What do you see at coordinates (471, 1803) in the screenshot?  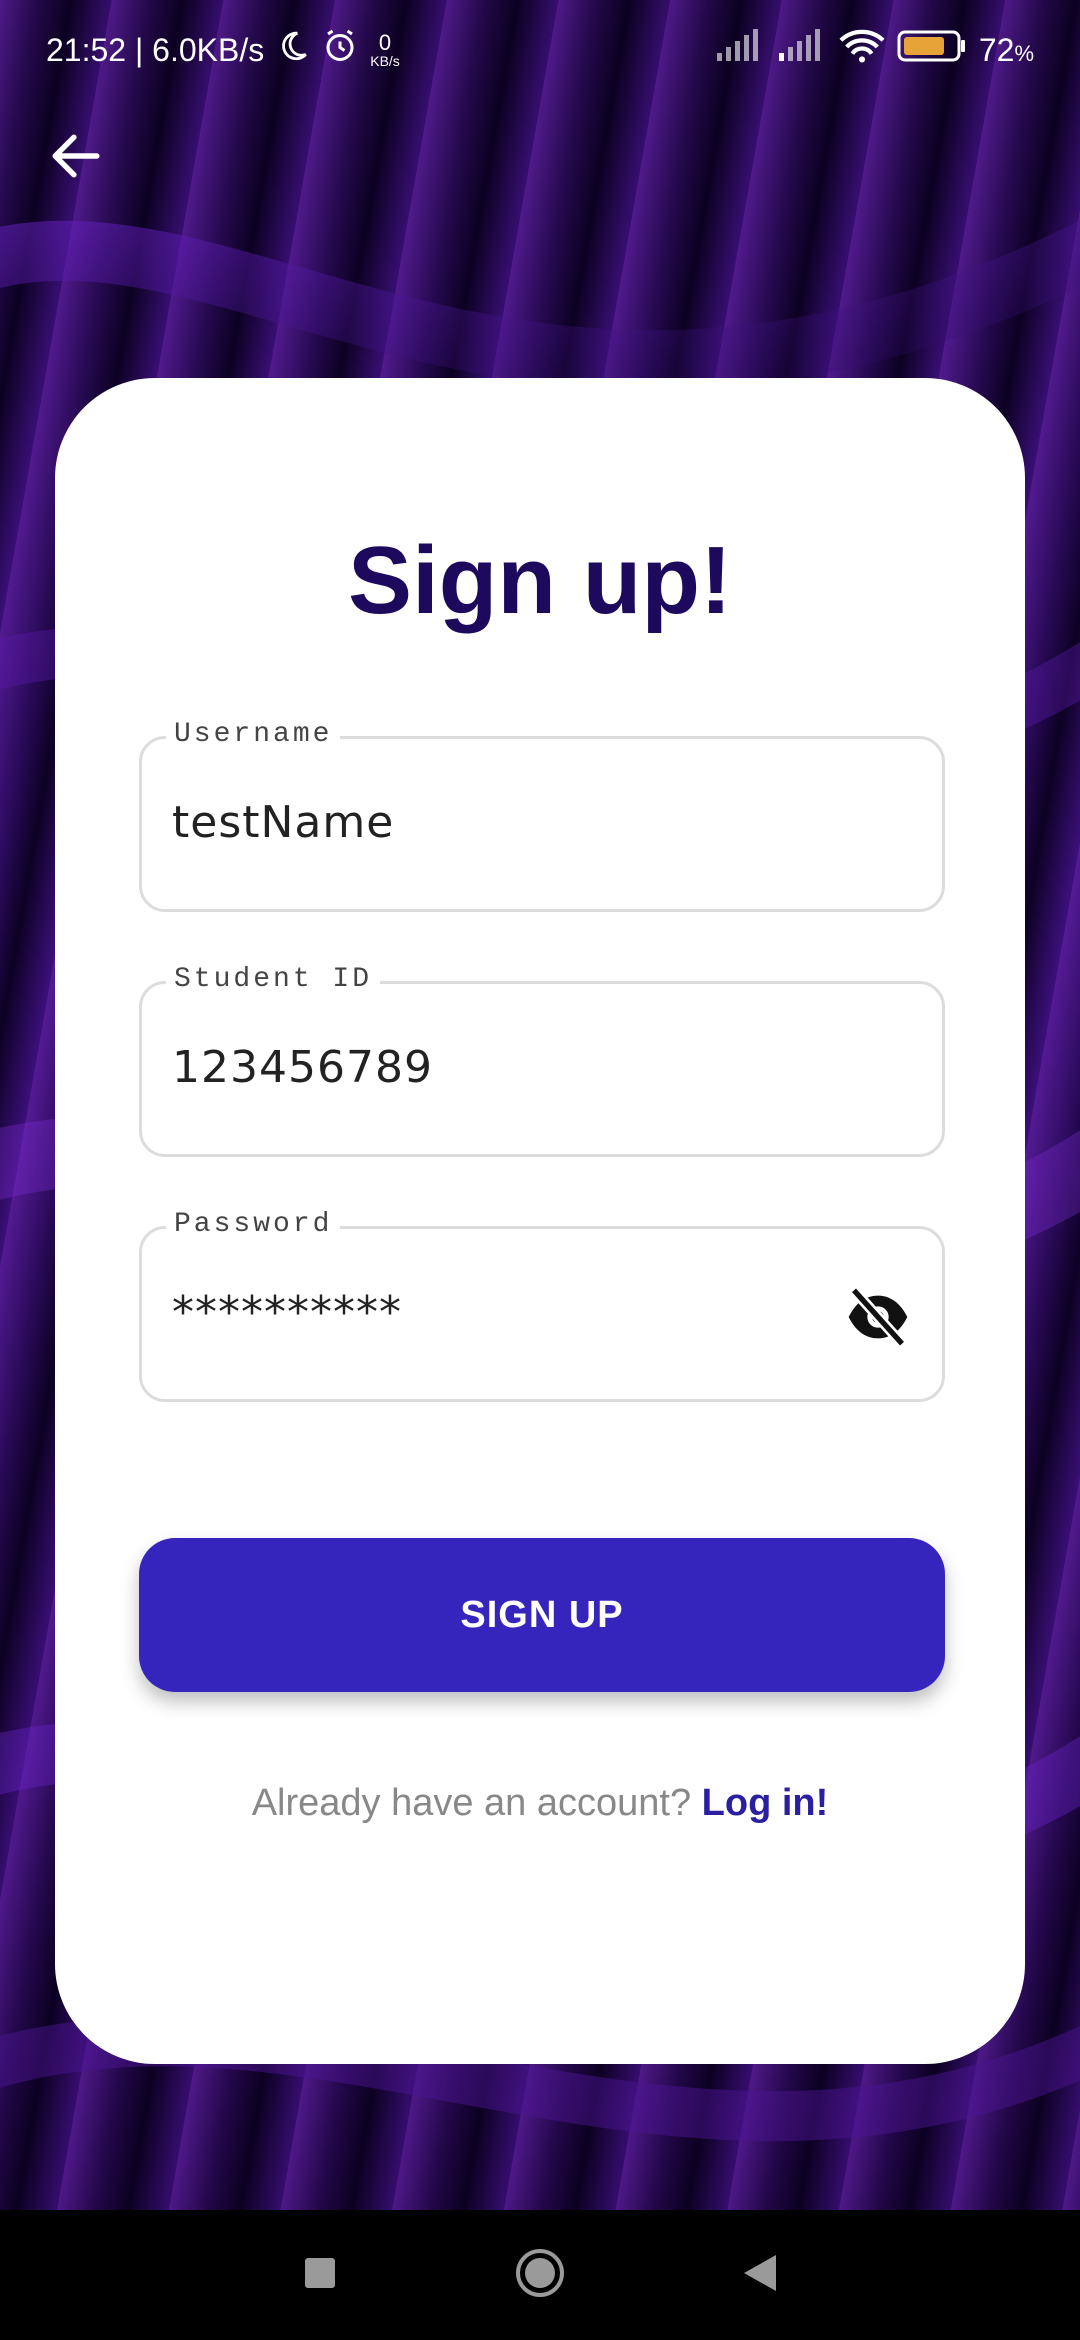 I see `login-prompt-text: Already have an account?` at bounding box center [471, 1803].